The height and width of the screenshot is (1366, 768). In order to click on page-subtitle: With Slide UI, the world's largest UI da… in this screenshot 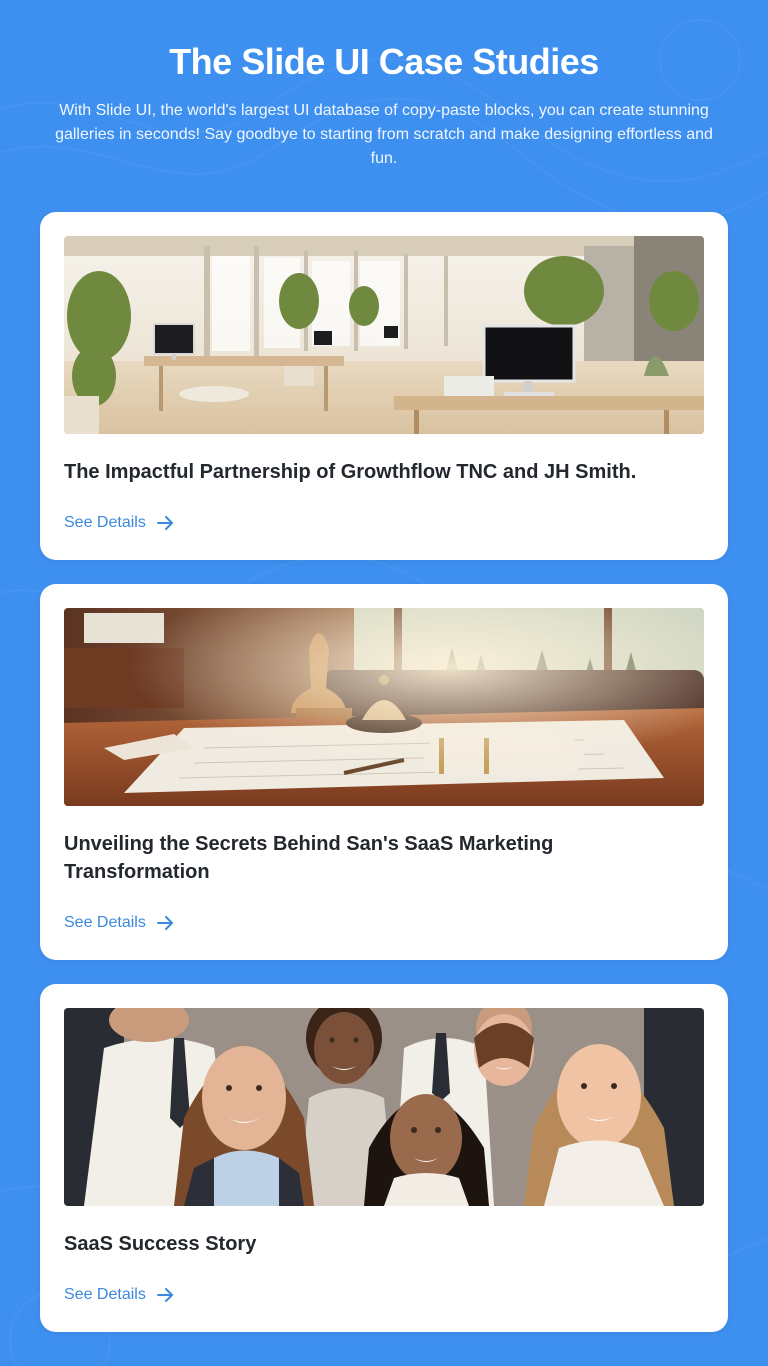, I will do `click(384, 134)`.